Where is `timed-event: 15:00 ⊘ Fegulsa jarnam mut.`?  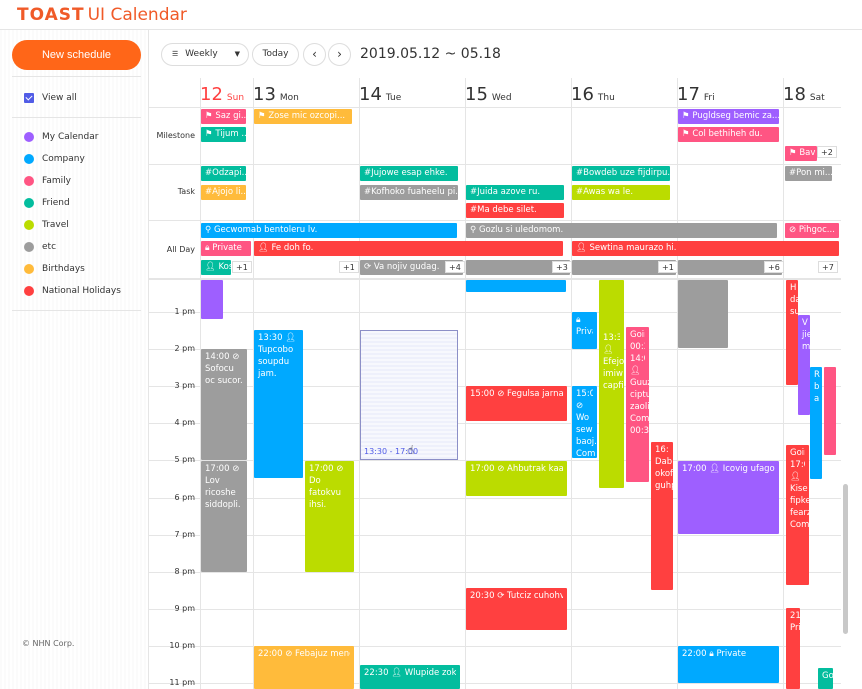
timed-event: 15:00 ⊘ Fegulsa jarnam mut. is located at coordinates (516, 403).